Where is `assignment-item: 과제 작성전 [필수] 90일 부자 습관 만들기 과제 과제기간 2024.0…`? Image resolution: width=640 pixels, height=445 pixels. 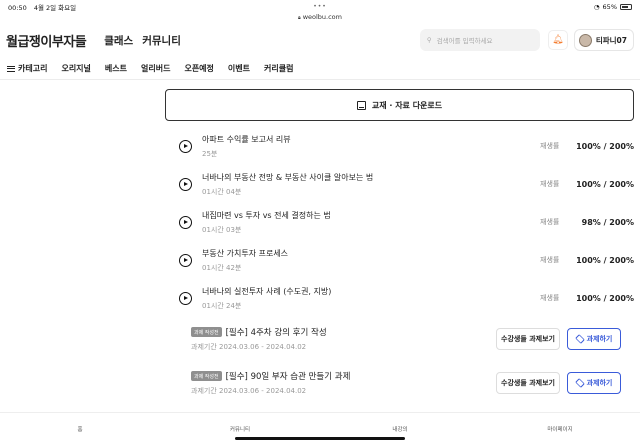
assignment-item: 과제 작성전 [필수] 90일 부자 습관 만들기 과제 과제기간 2024.0… is located at coordinates (399, 383).